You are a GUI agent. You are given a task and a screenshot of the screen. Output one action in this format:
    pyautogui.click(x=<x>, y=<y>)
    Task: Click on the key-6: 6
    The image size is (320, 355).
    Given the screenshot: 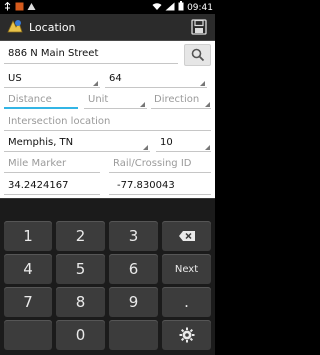 What is the action you would take?
    pyautogui.click(x=133, y=269)
    